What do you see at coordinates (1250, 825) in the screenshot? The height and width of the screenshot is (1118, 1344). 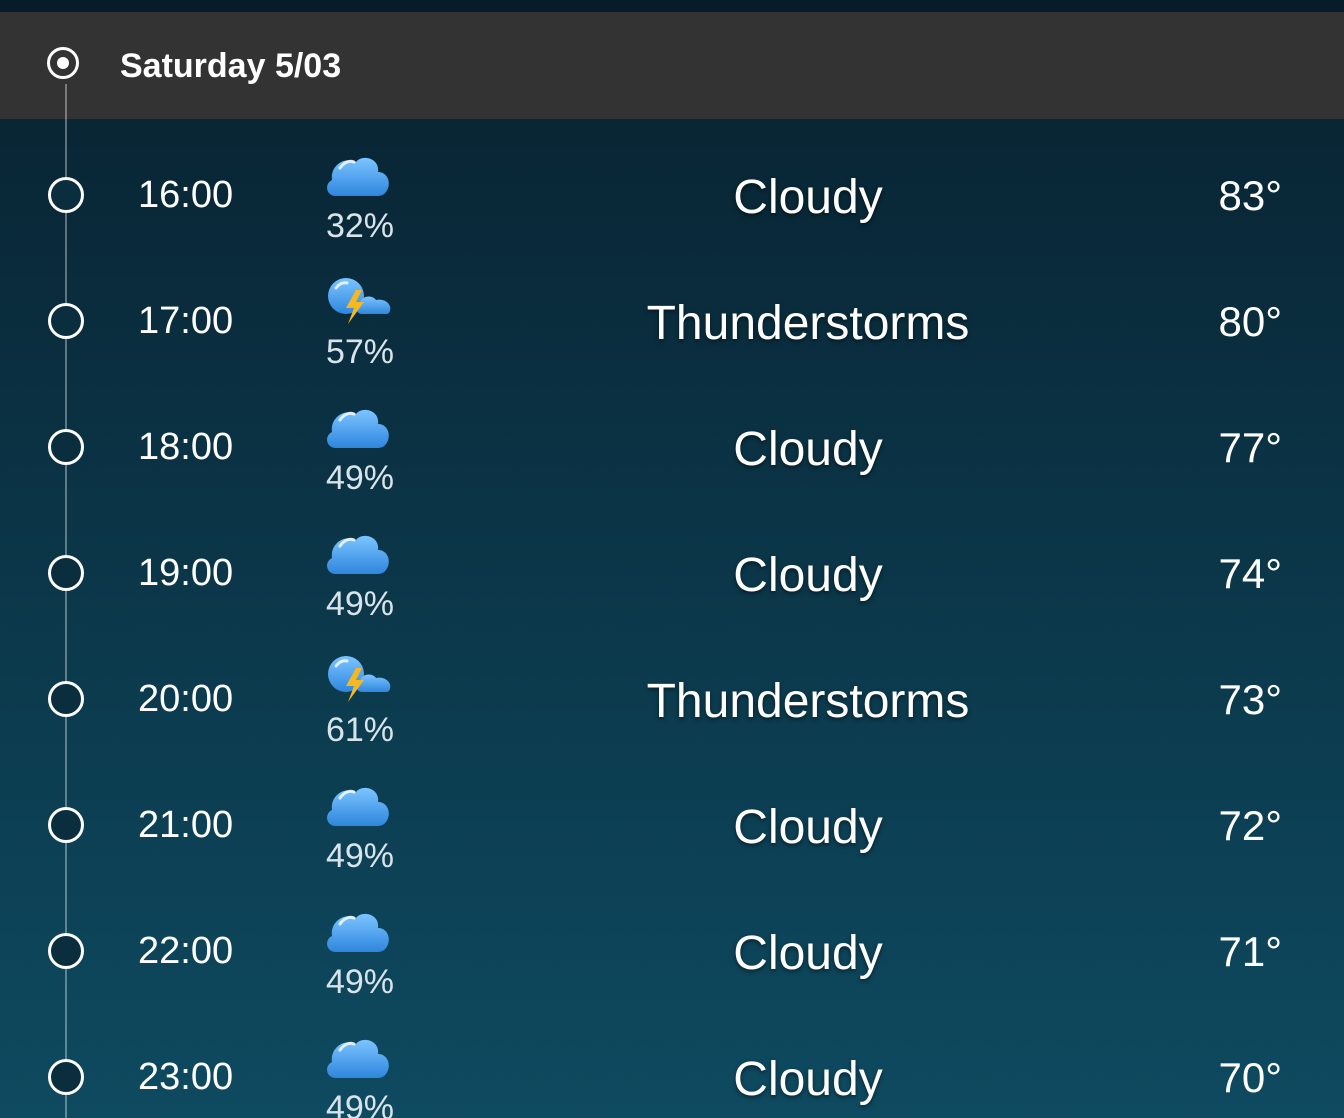 I see `temperature: 72°` at bounding box center [1250, 825].